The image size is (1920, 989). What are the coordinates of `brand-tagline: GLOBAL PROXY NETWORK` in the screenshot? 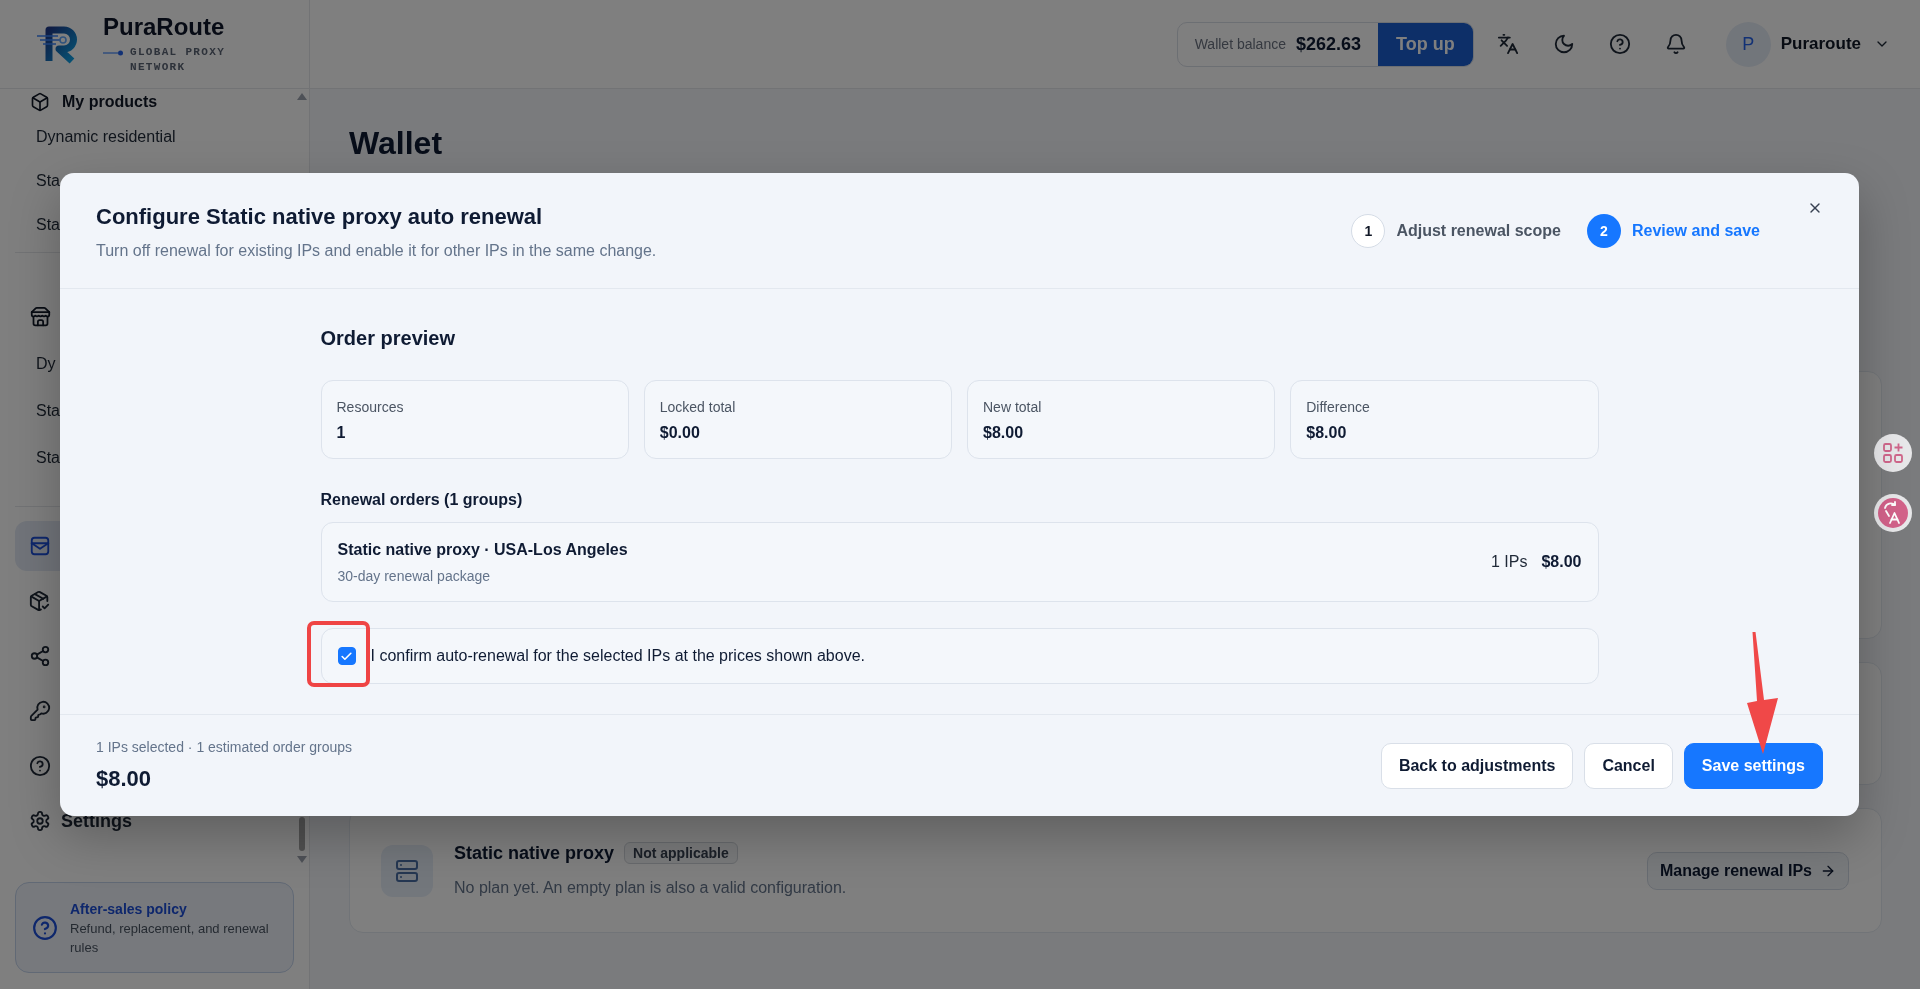 It's located at (178, 60).